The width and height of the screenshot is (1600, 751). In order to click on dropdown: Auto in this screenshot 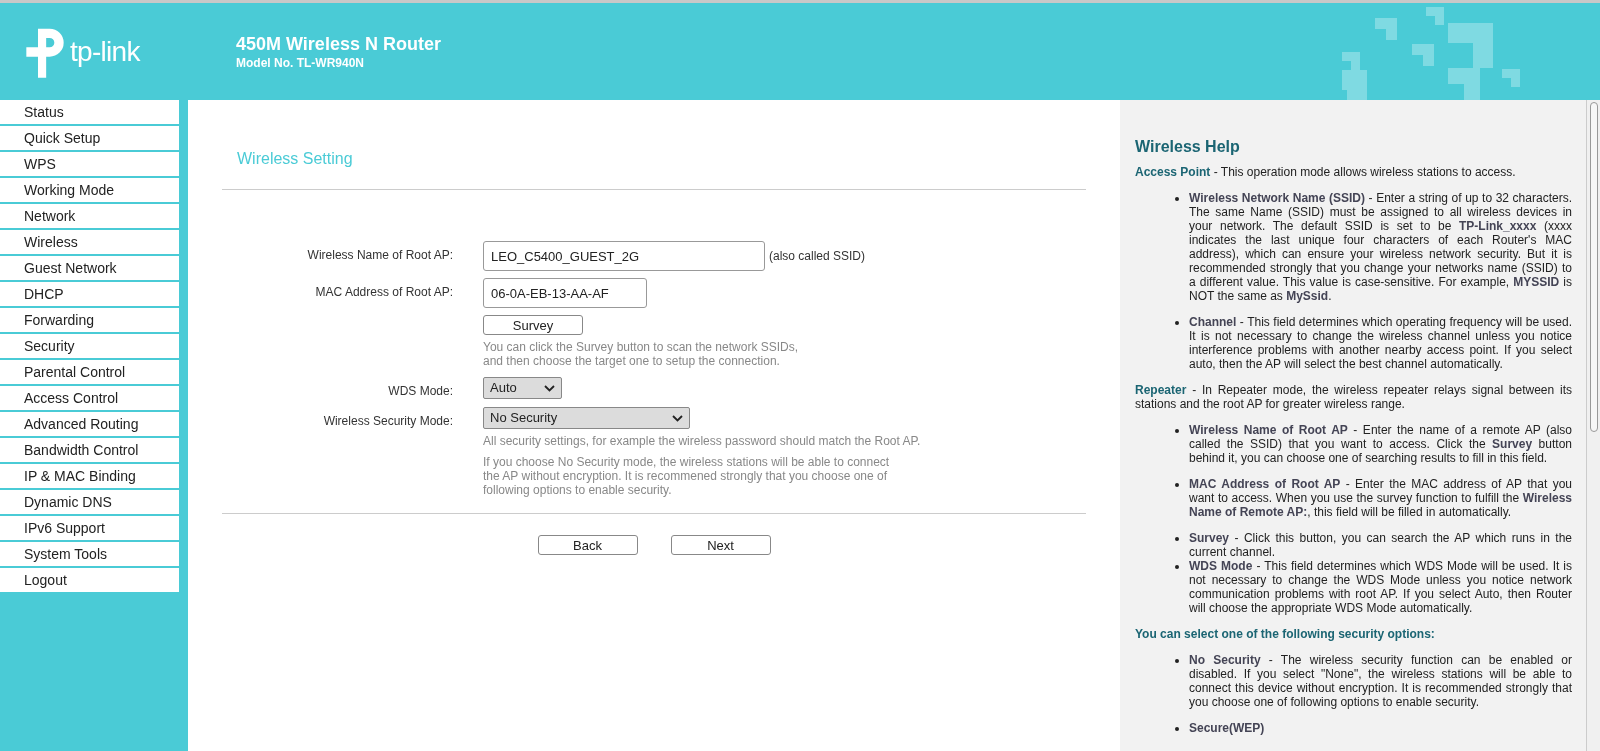, I will do `click(522, 388)`.